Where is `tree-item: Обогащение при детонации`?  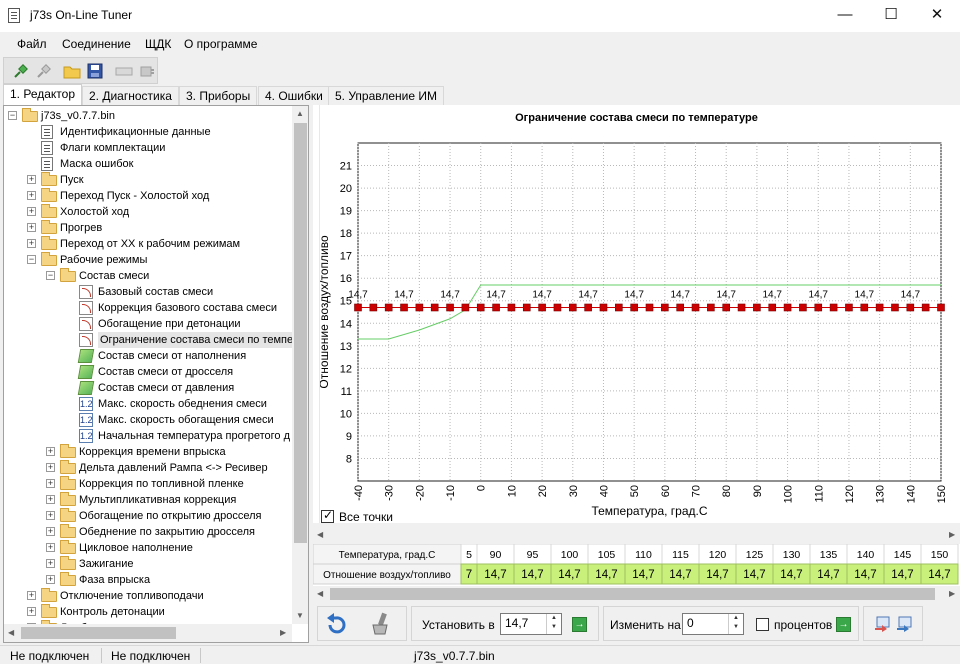 tree-item: Обогащение при детонации is located at coordinates (148, 324).